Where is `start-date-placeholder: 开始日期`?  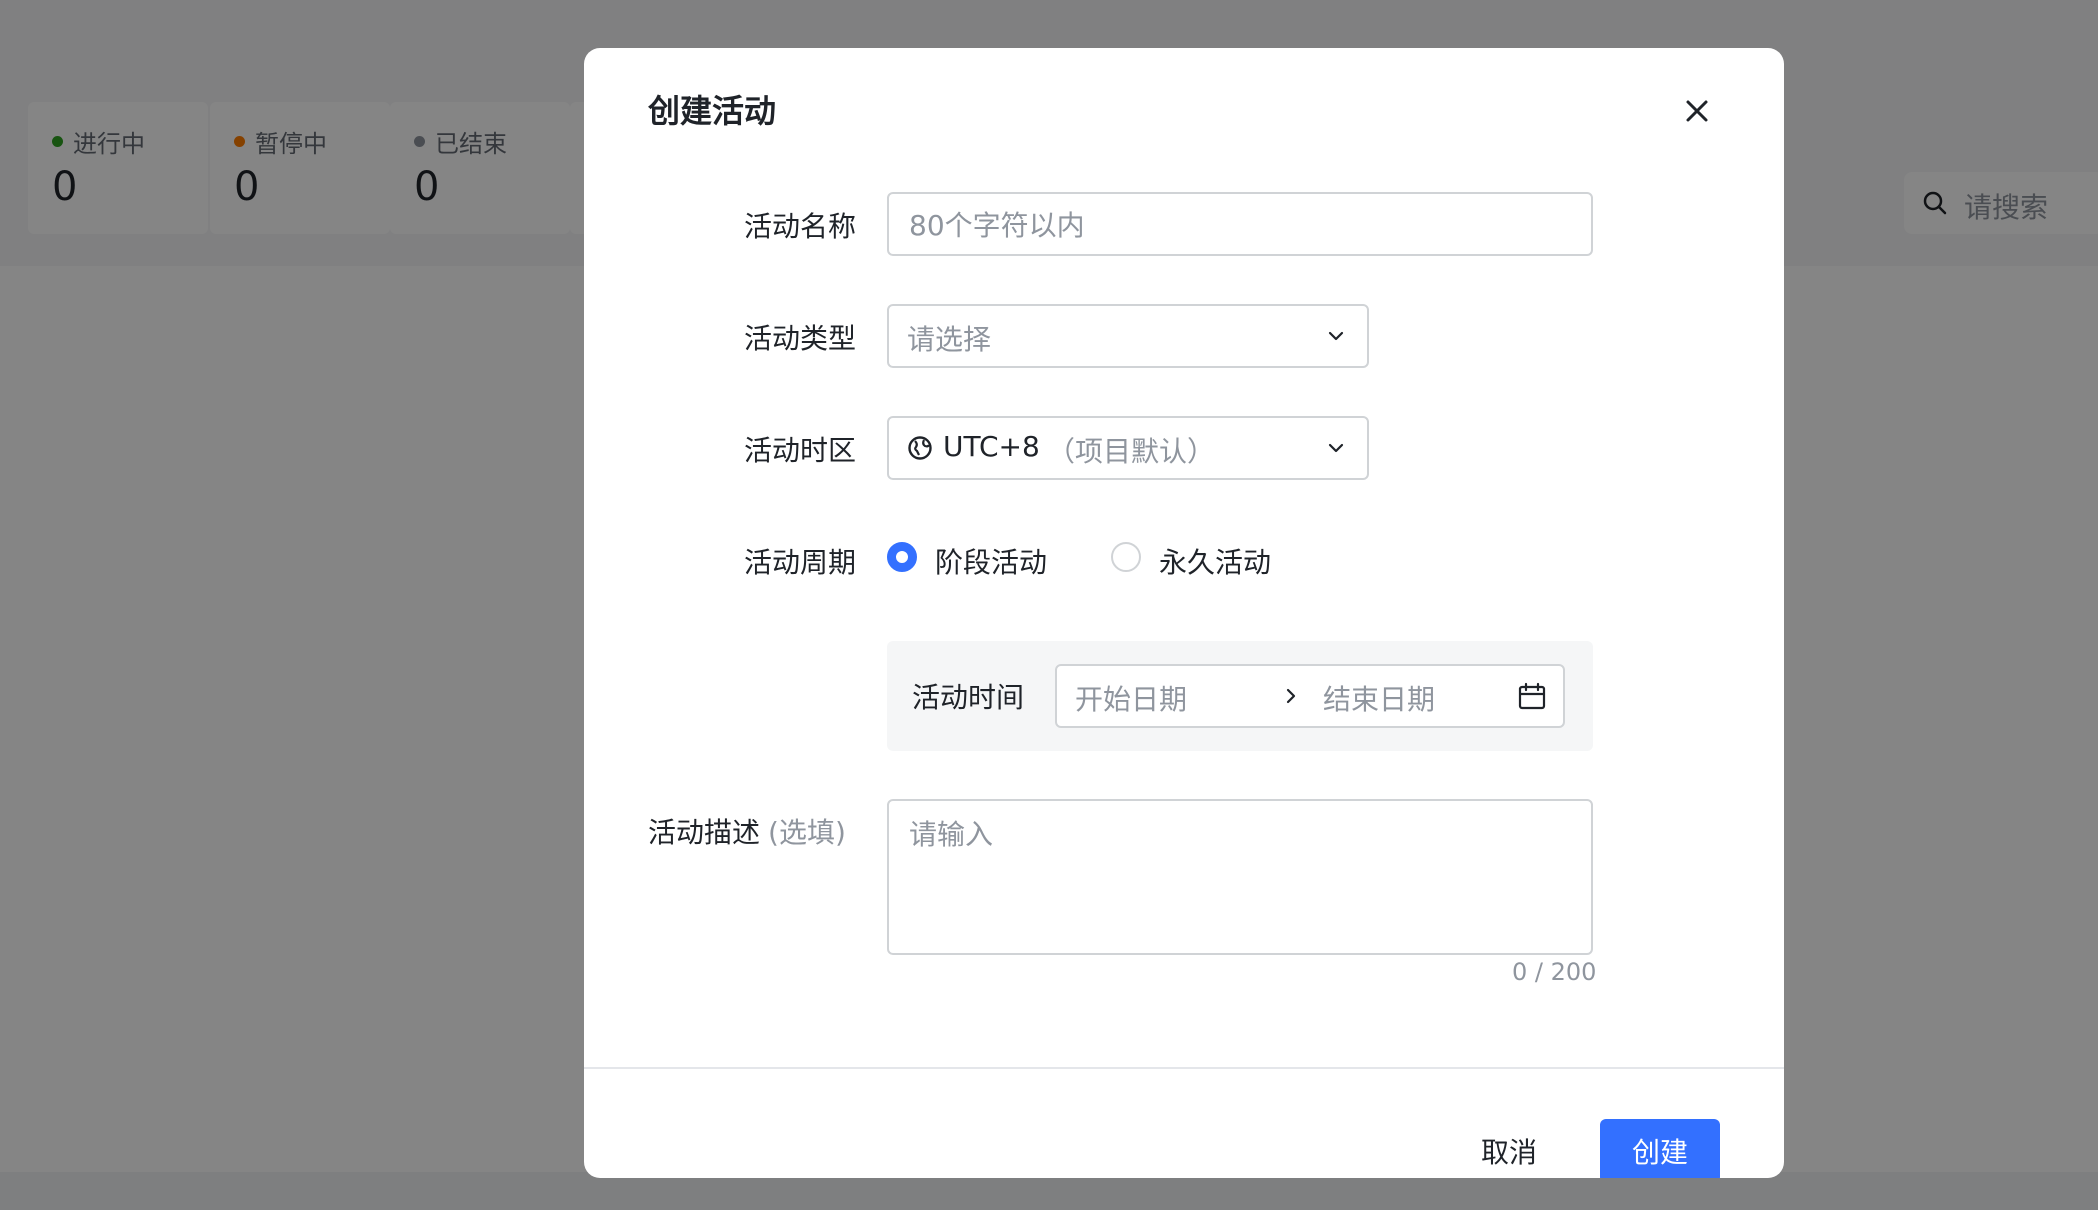 start-date-placeholder: 开始日期 is located at coordinates (1131, 698).